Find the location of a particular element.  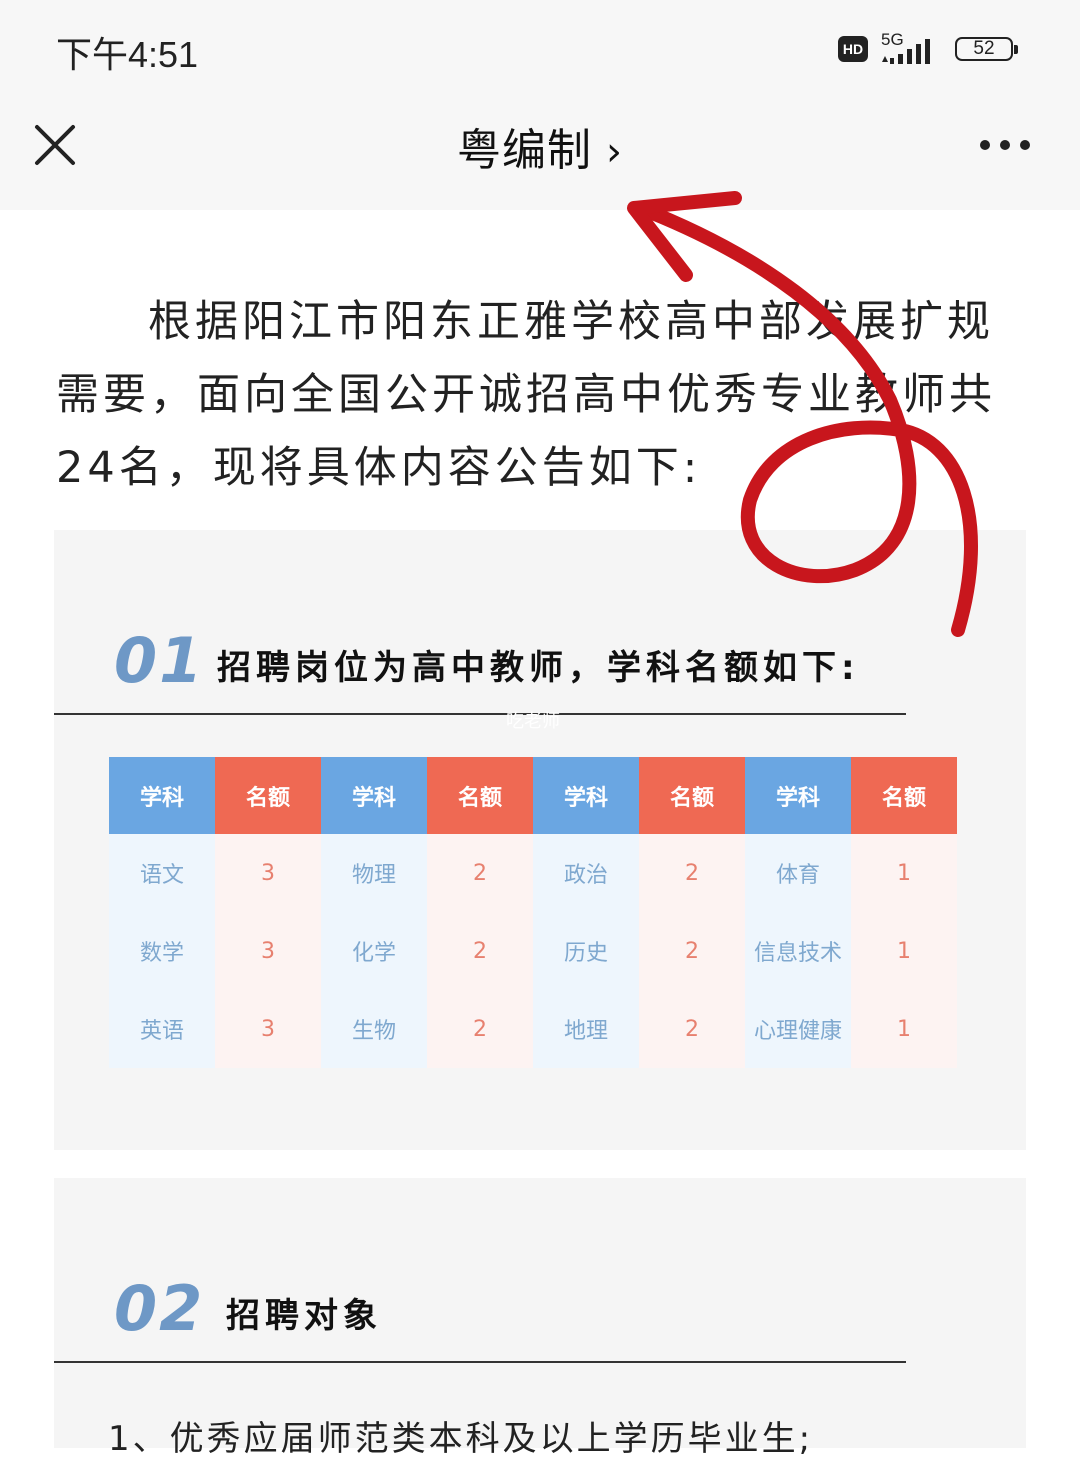

table-header-row: 学科 名额 学科 名额 学科 名额 学科 名额 is located at coordinates (533, 795).